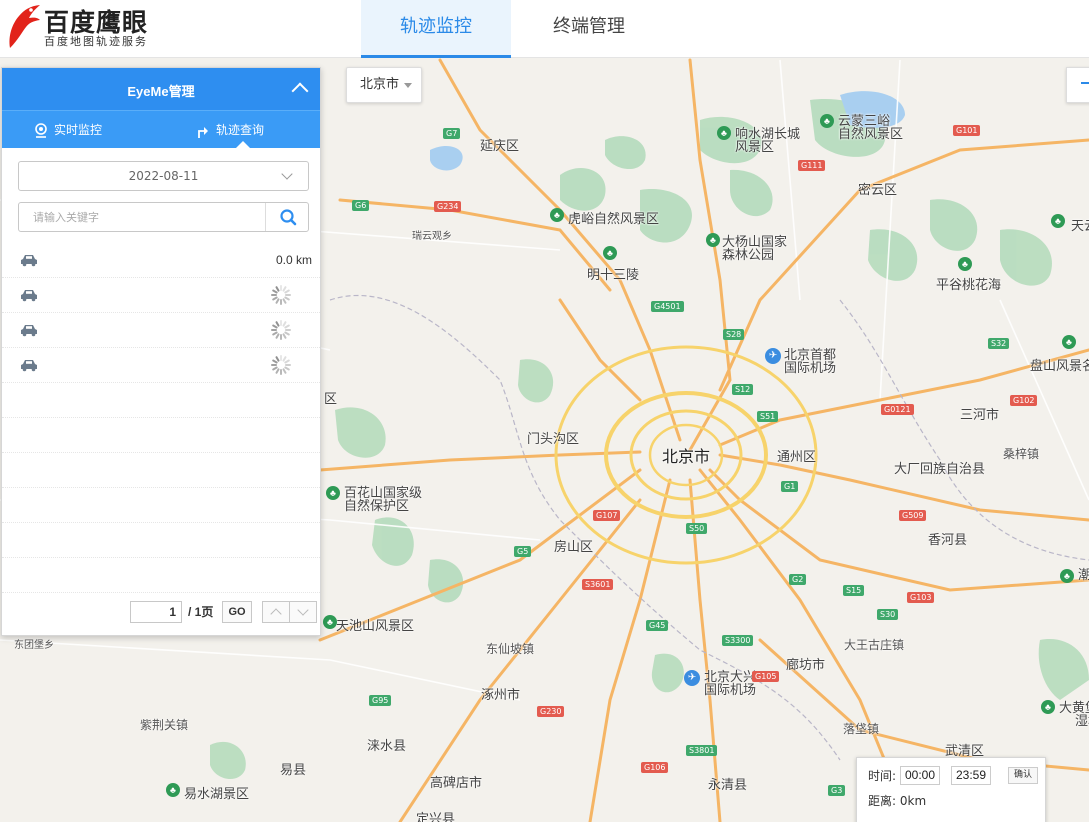 The width and height of the screenshot is (1089, 822). I want to click on road-badge: G4501, so click(667, 306).